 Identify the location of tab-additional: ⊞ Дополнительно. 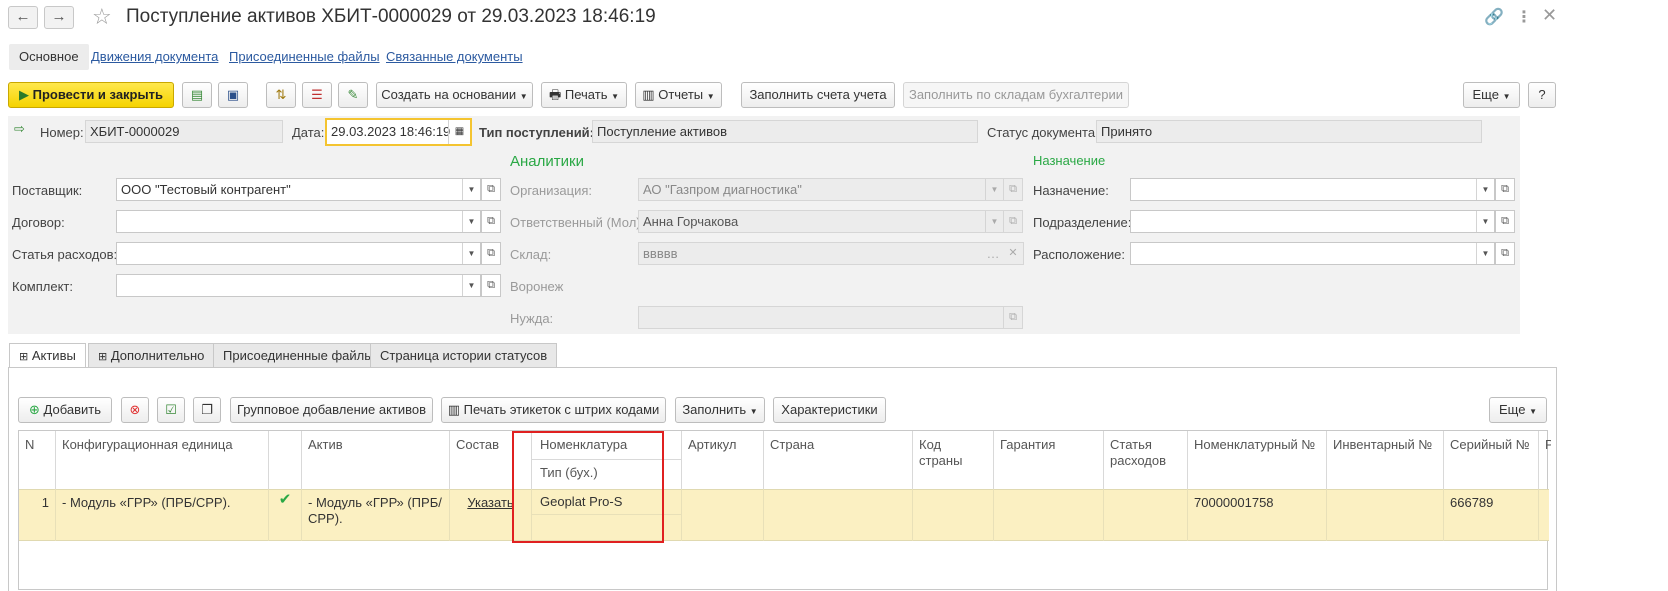
(151, 355).